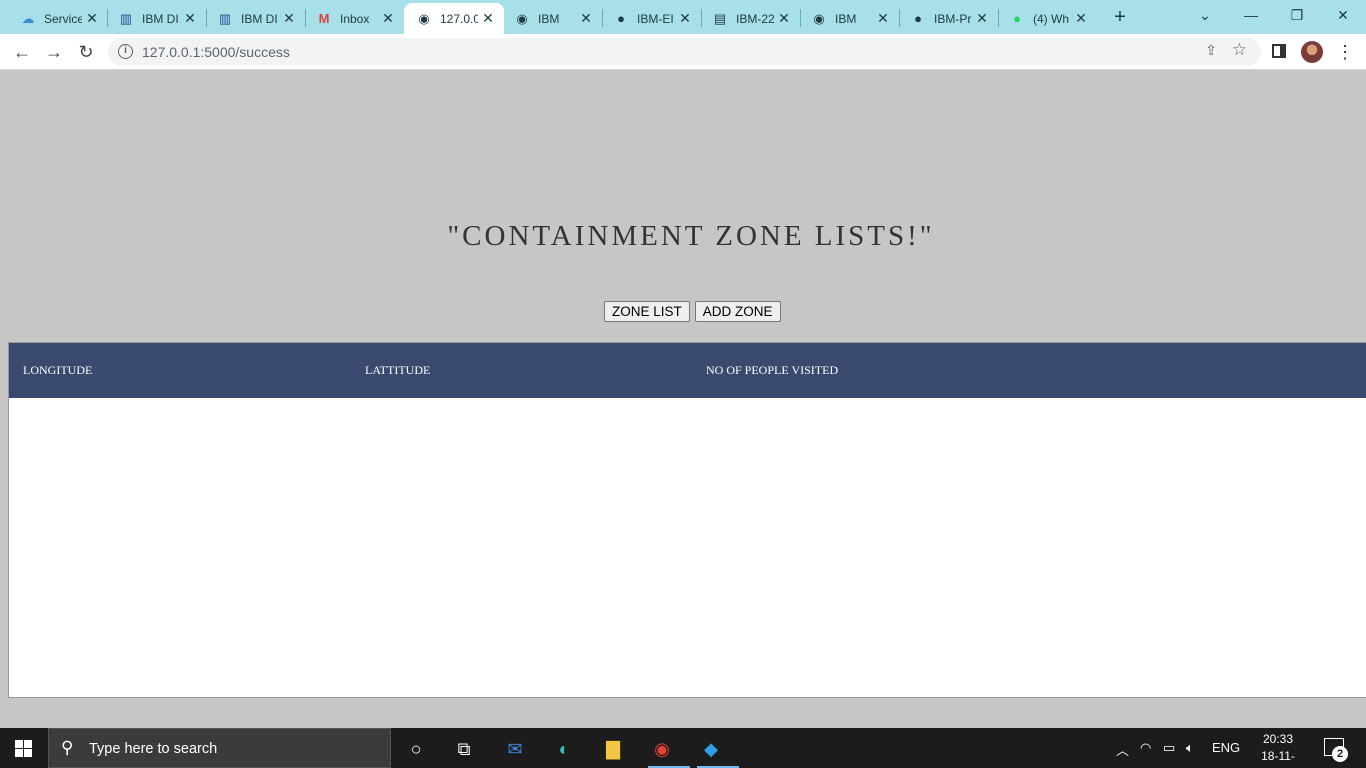 The width and height of the screenshot is (1366, 768). Describe the element at coordinates (416, 749) in the screenshot. I see `cortana-icon: ○` at that location.